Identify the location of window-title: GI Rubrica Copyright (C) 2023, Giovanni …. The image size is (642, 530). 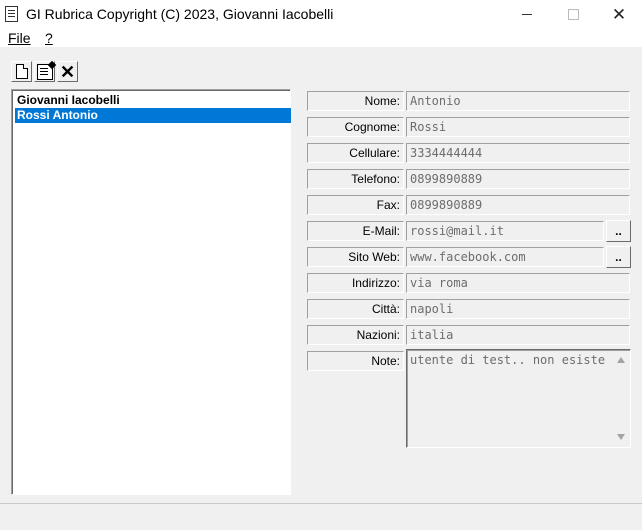
(180, 14).